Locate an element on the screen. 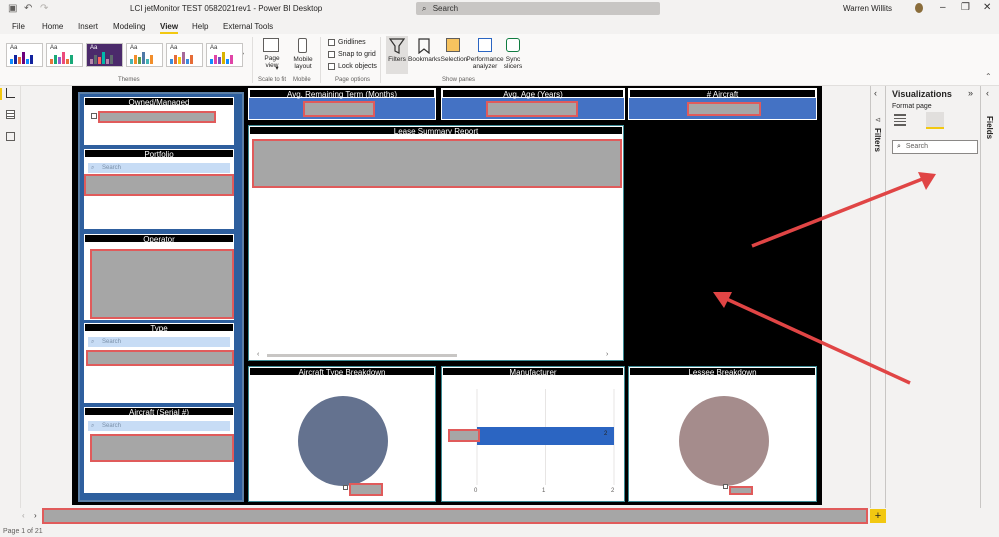 Image resolution: width=999 pixels, height=537 pixels. filter-icon is located at coordinates (397, 46).